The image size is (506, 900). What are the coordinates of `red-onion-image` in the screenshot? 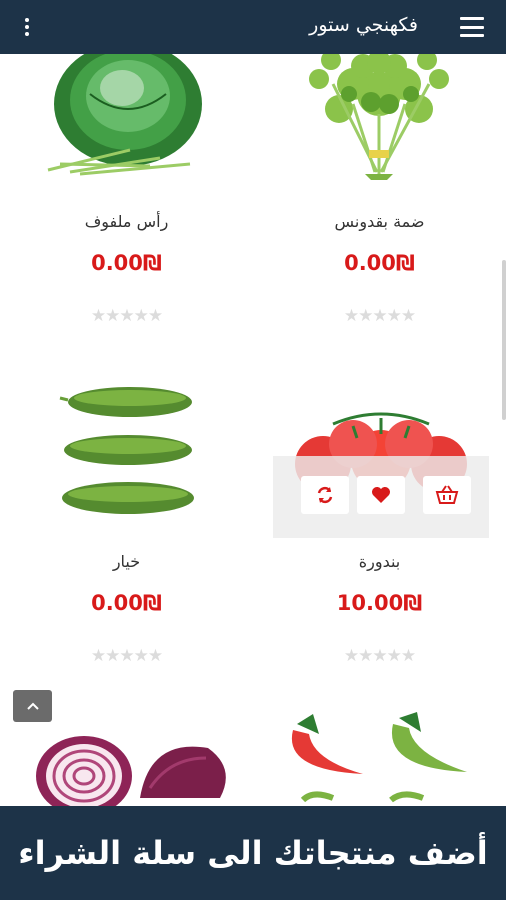 It's located at (131, 771).